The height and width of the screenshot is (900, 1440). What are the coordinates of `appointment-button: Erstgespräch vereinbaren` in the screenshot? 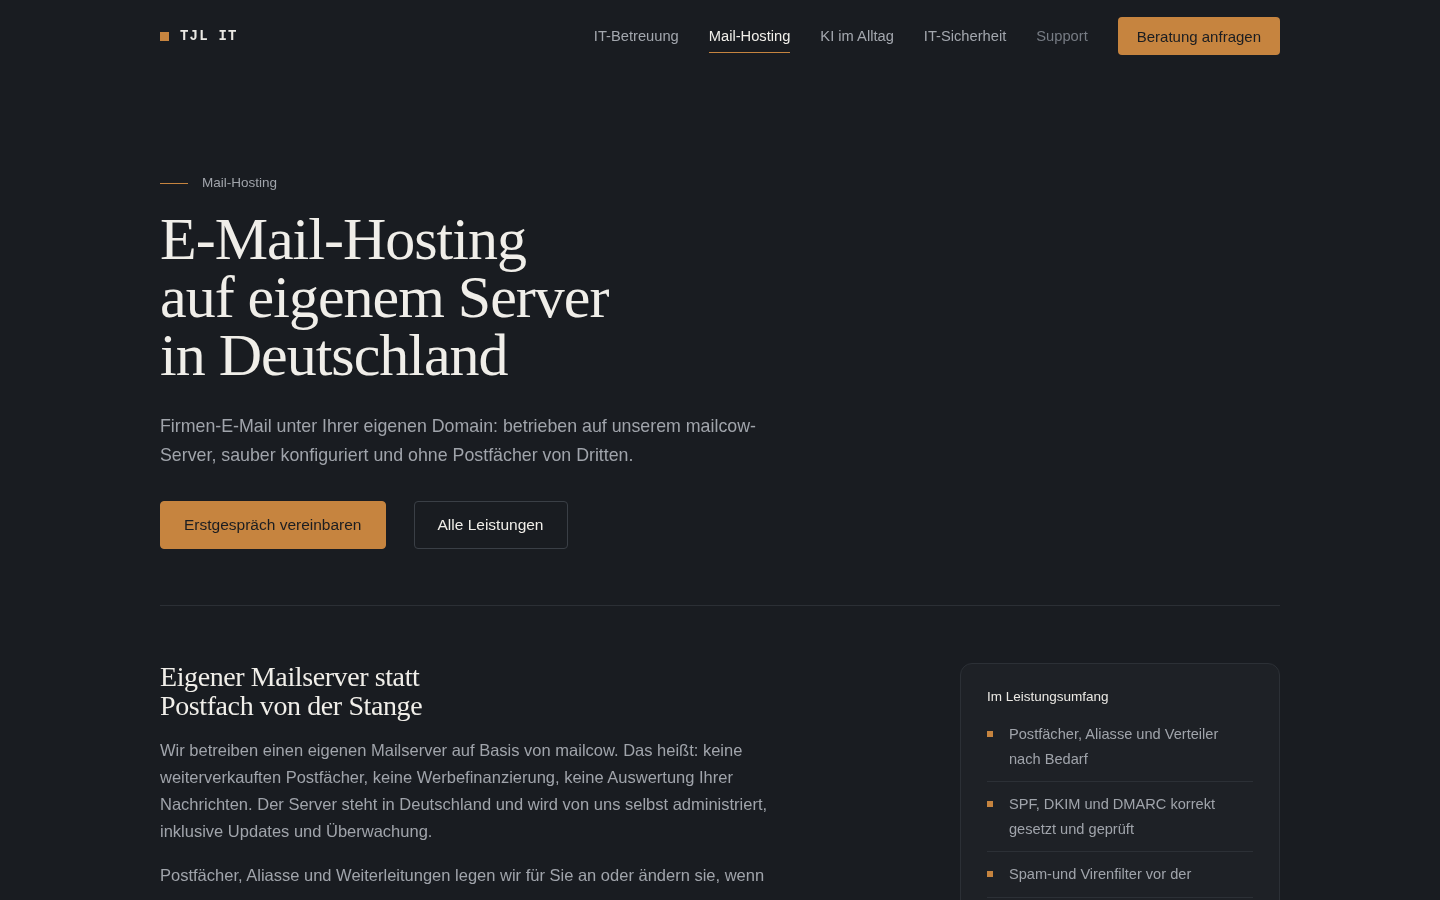 It's located at (273, 525).